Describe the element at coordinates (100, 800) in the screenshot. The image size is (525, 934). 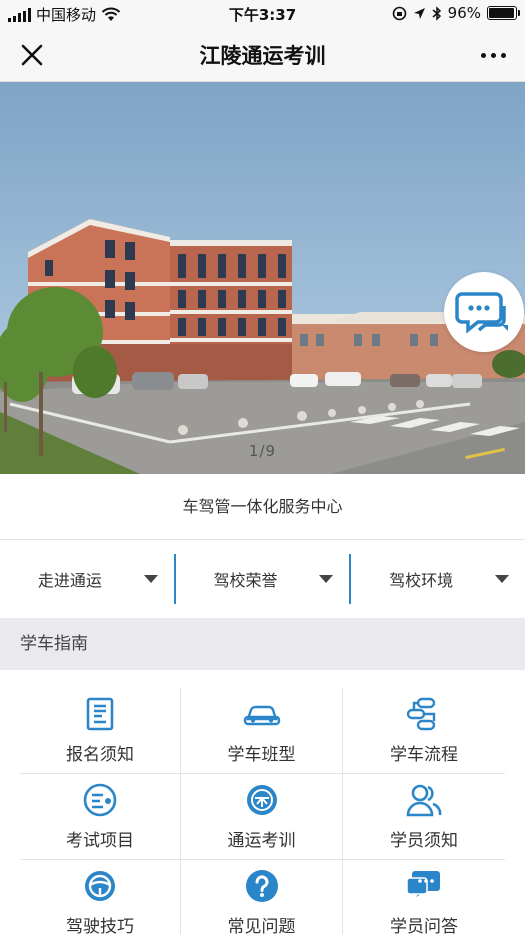
I see `exam-icon` at that location.